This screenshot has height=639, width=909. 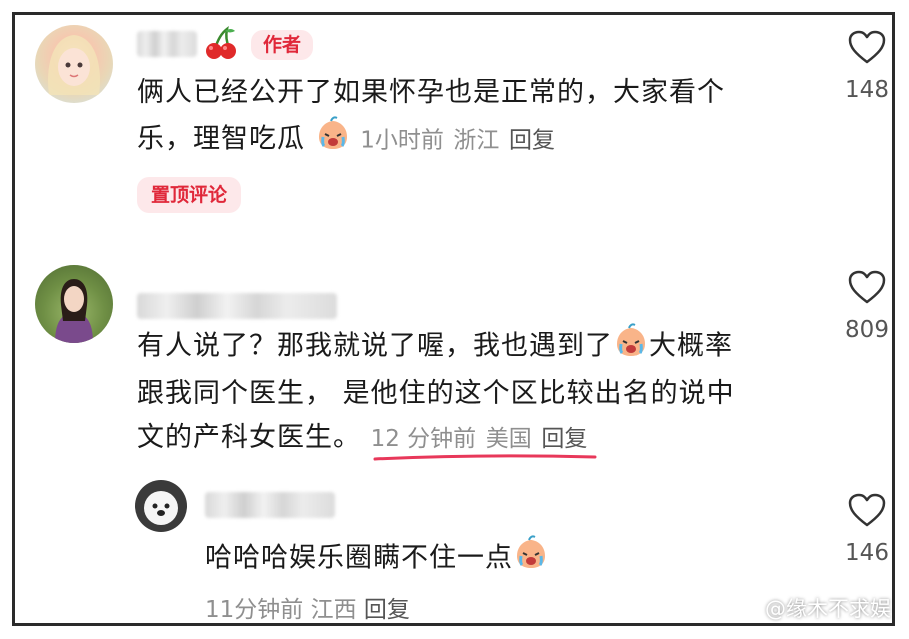 I want to click on comment-text-line: 文的产科女医生。, so click(x=249, y=437).